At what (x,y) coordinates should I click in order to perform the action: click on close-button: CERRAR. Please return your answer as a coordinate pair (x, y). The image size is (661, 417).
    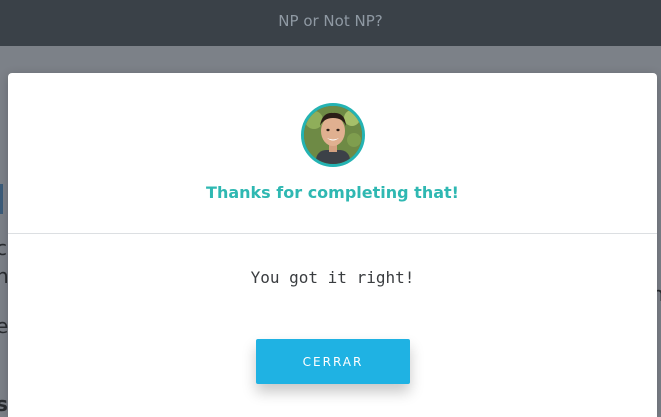
    Looking at the image, I should click on (333, 361).